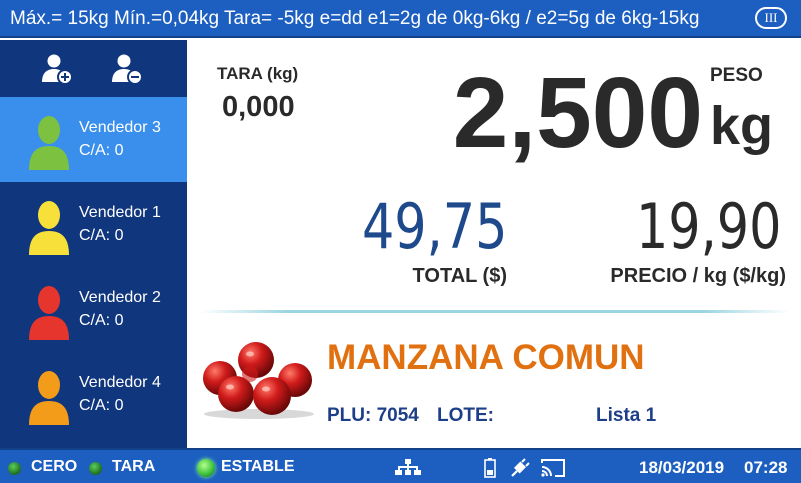  I want to click on seller-avatar-green-icon, so click(49, 143).